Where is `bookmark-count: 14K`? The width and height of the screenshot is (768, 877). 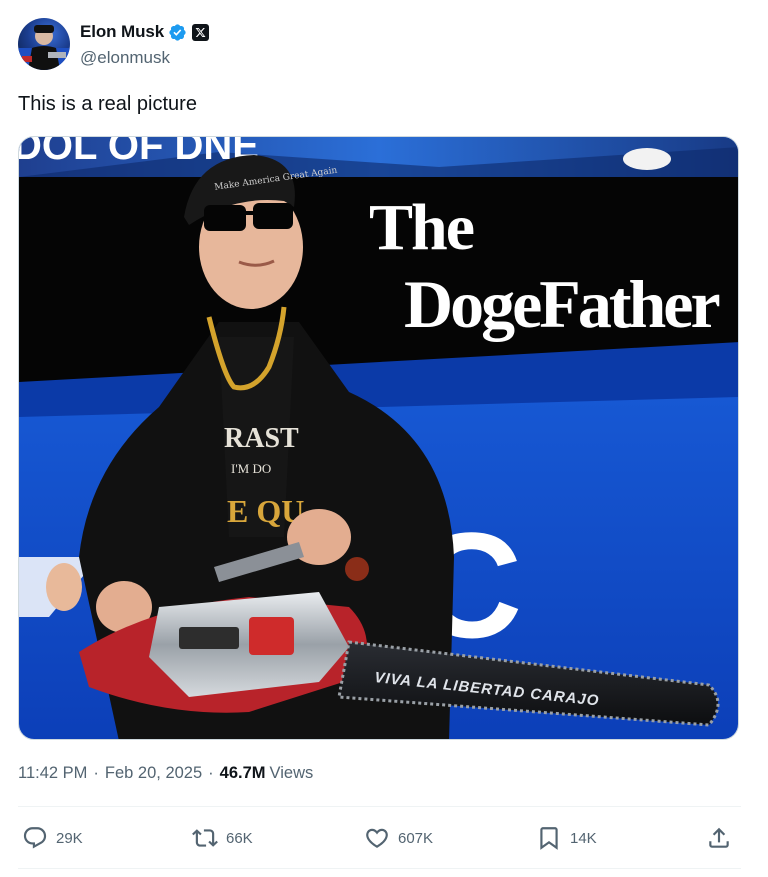
bookmark-count: 14K is located at coordinates (583, 838).